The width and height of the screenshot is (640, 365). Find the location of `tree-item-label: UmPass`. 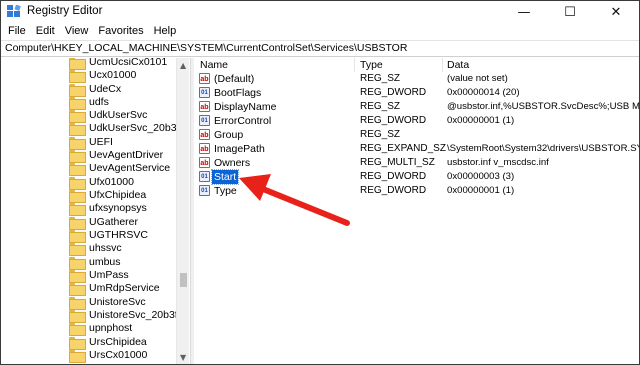

tree-item-label: UmPass is located at coordinates (109, 275).